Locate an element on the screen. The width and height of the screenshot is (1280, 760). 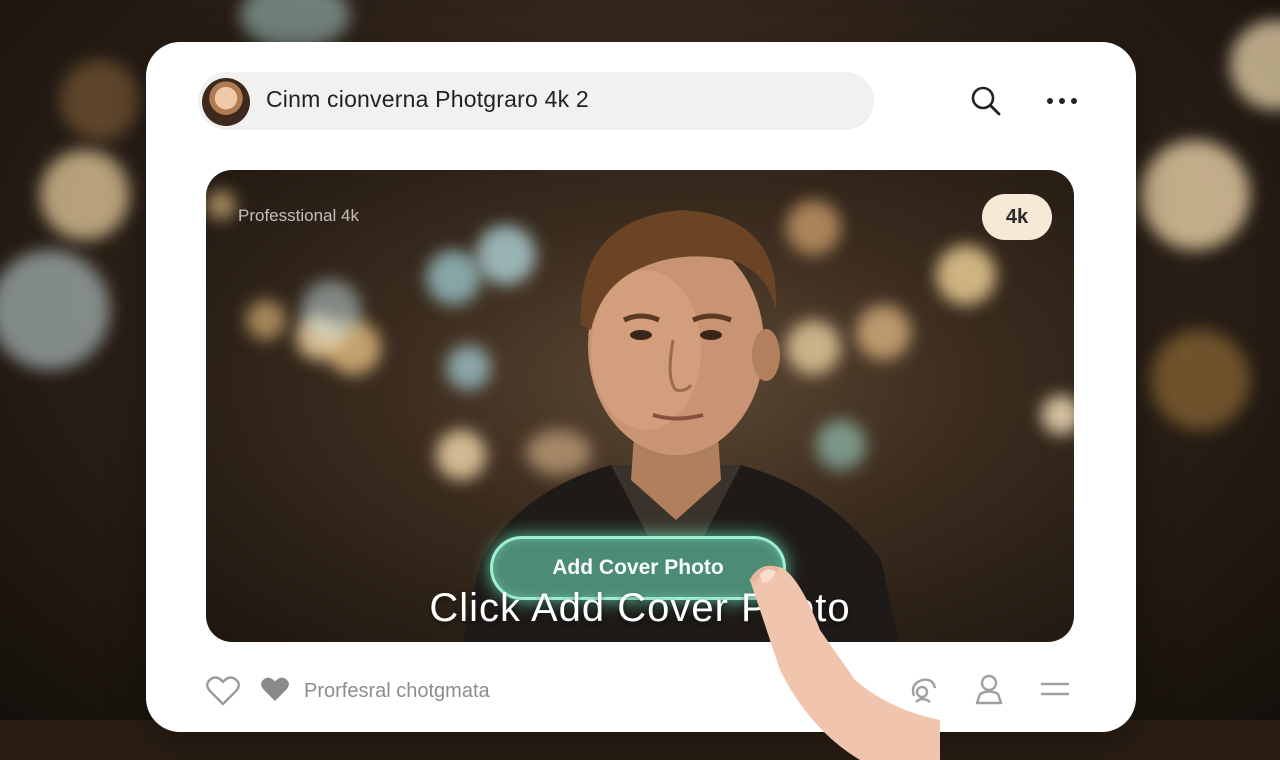
search-icon is located at coordinates (986, 101).